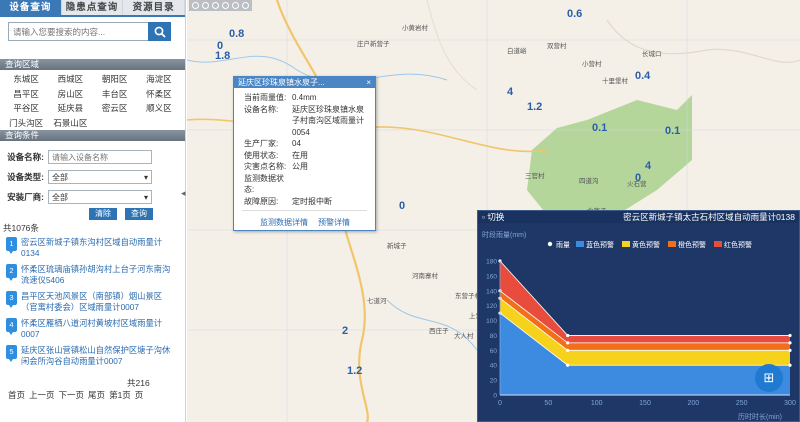 Image resolution: width=800 pixels, height=422 pixels. What do you see at coordinates (284, 222) in the screenshot?
I see `monitor-detail-link: 监测数据详情` at bounding box center [284, 222].